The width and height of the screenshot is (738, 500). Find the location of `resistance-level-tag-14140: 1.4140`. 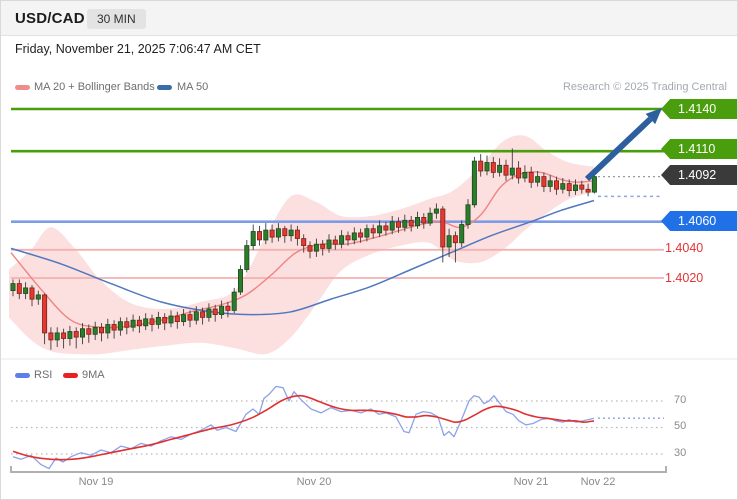

resistance-level-tag-14140: 1.4140 is located at coordinates (699, 109).